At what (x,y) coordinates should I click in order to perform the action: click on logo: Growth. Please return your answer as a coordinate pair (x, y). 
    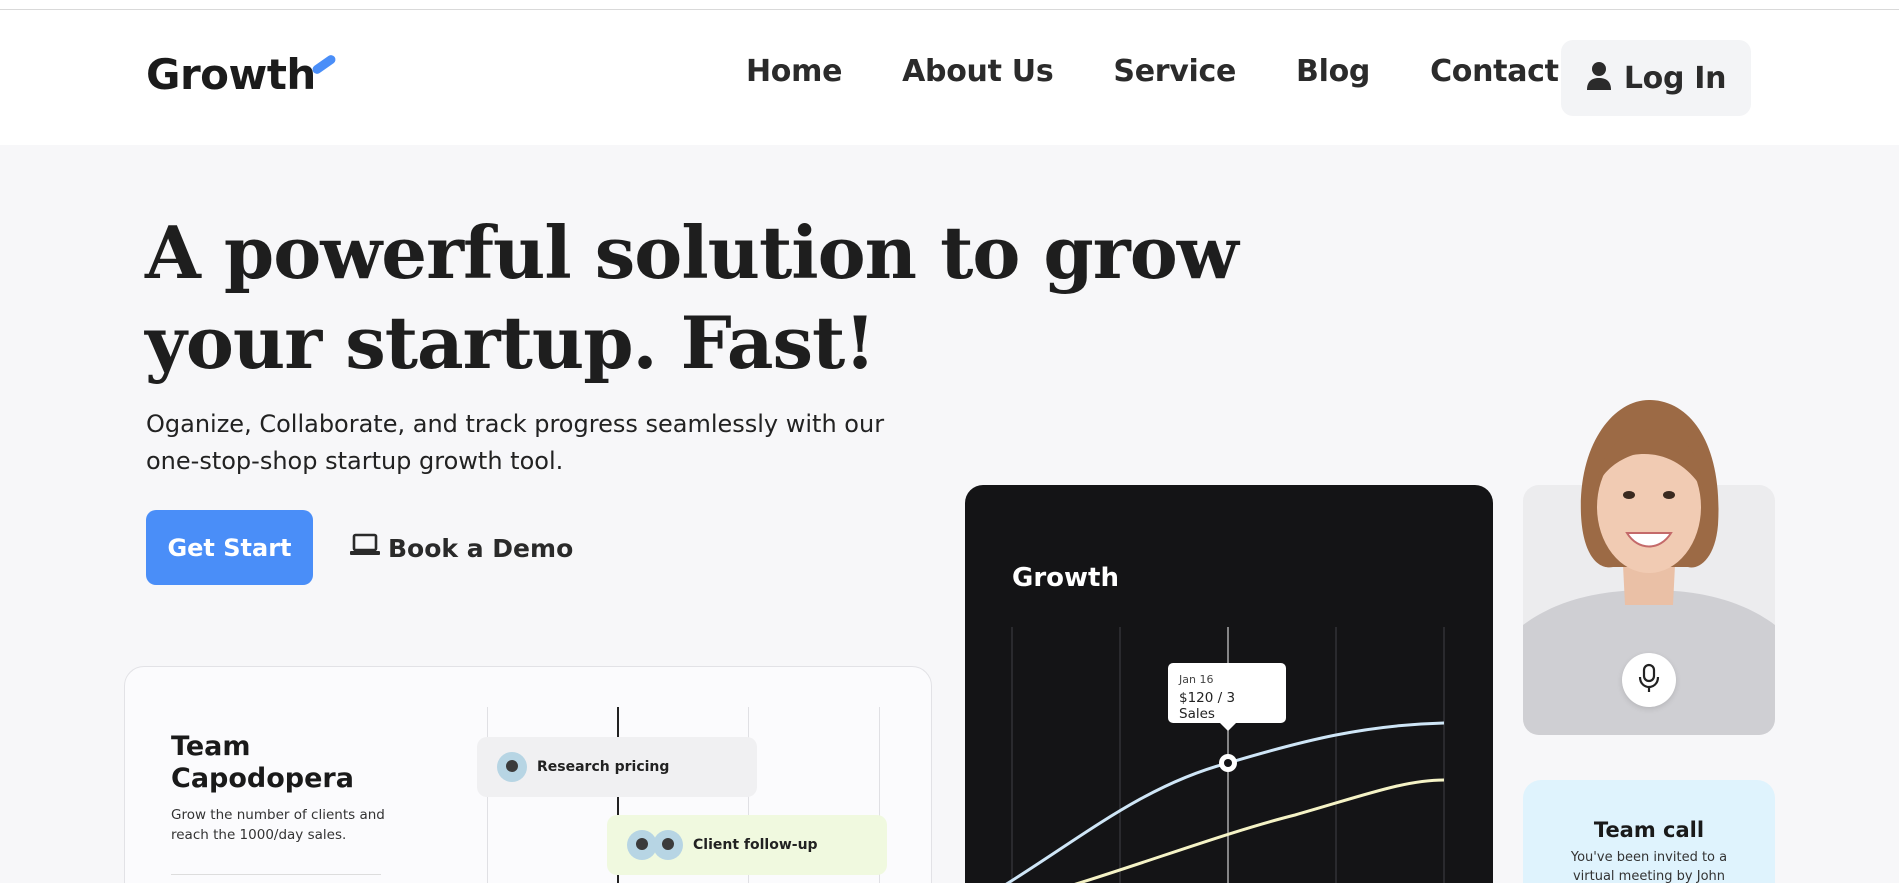
    Looking at the image, I should click on (231, 74).